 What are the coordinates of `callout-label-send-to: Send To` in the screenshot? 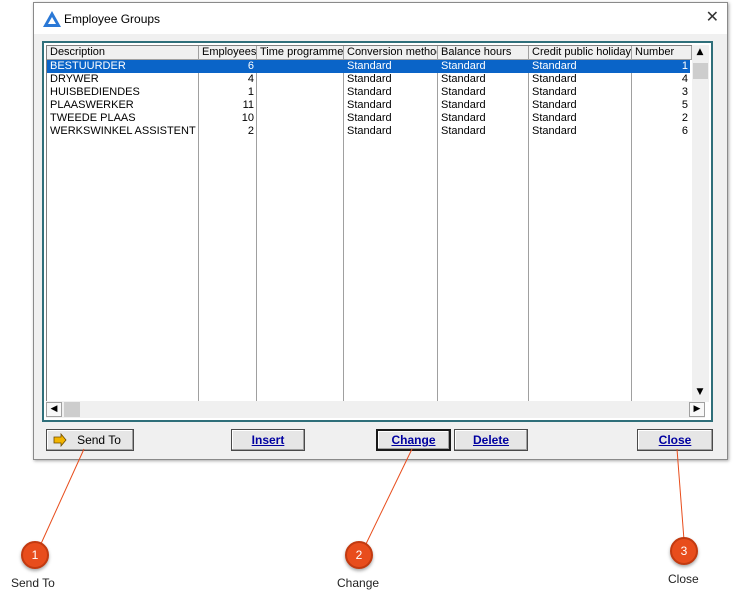 It's located at (33, 583).